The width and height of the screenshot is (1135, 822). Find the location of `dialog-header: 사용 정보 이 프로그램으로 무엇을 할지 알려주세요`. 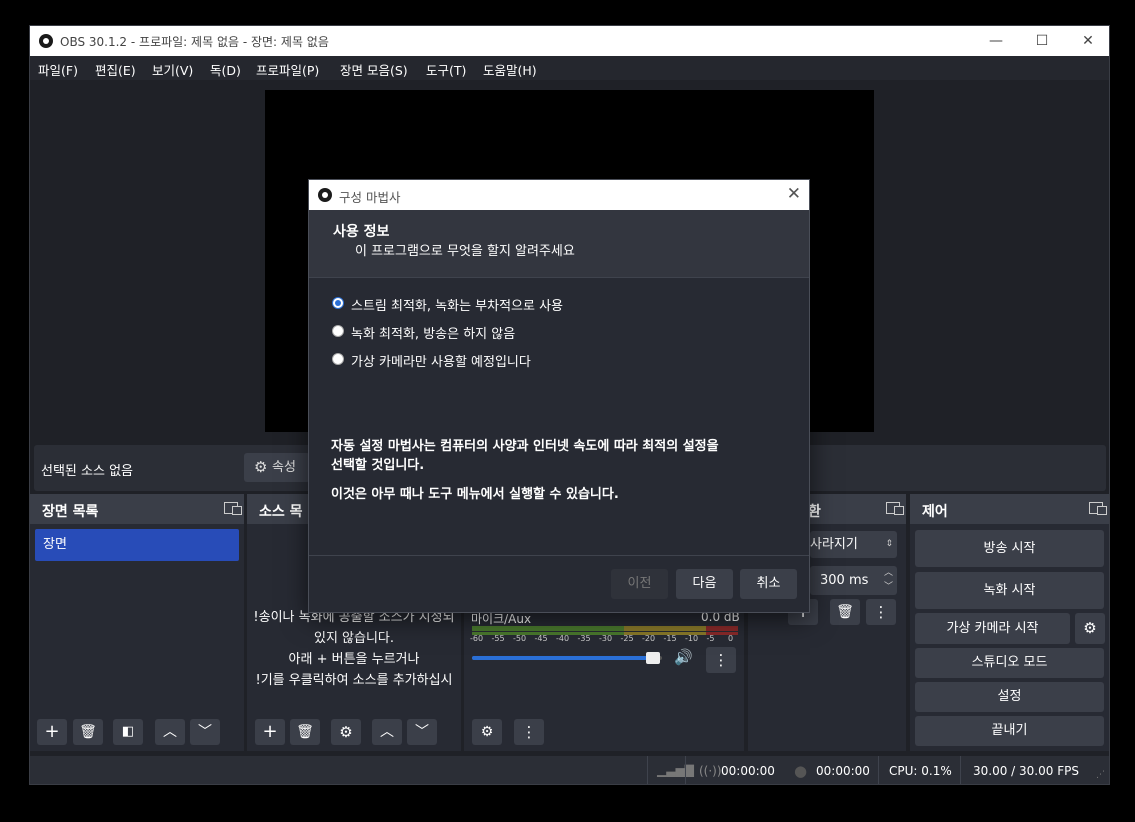

dialog-header: 사용 정보 이 프로그램으로 무엇을 할지 알려주세요 is located at coordinates (559, 244).